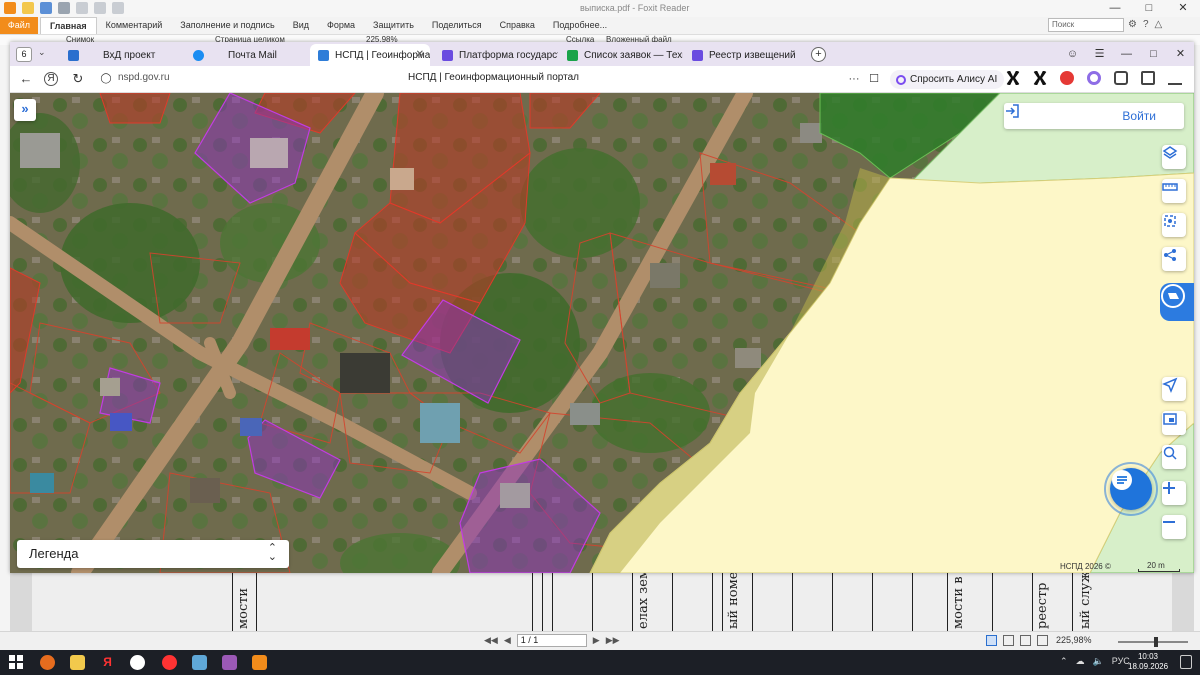  Describe the element at coordinates (491, 640) in the screenshot. I see `first-page-icon: ◀◀` at that location.